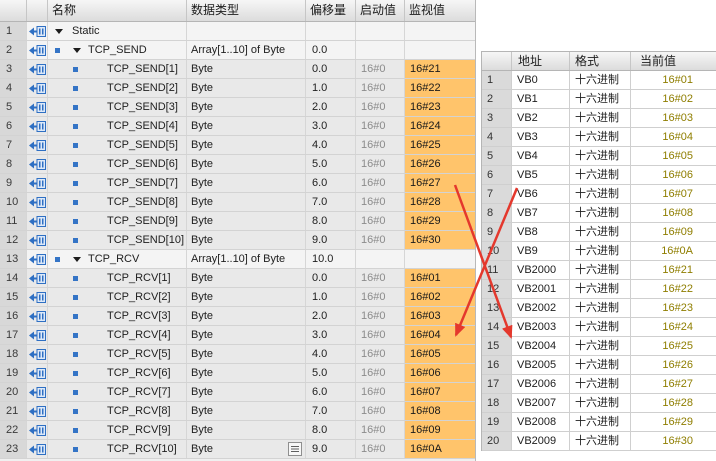 The height and width of the screenshot is (461, 716). What do you see at coordinates (117, 392) in the screenshot?
I see `name-cell: TCP_RCV[7]` at bounding box center [117, 392].